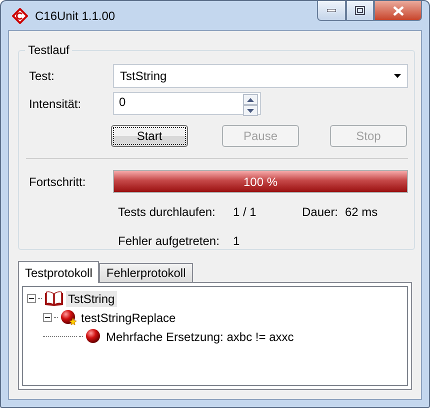 The height and width of the screenshot is (408, 430). What do you see at coordinates (187, 103) in the screenshot?
I see `intensity-spinbox: 0` at bounding box center [187, 103].